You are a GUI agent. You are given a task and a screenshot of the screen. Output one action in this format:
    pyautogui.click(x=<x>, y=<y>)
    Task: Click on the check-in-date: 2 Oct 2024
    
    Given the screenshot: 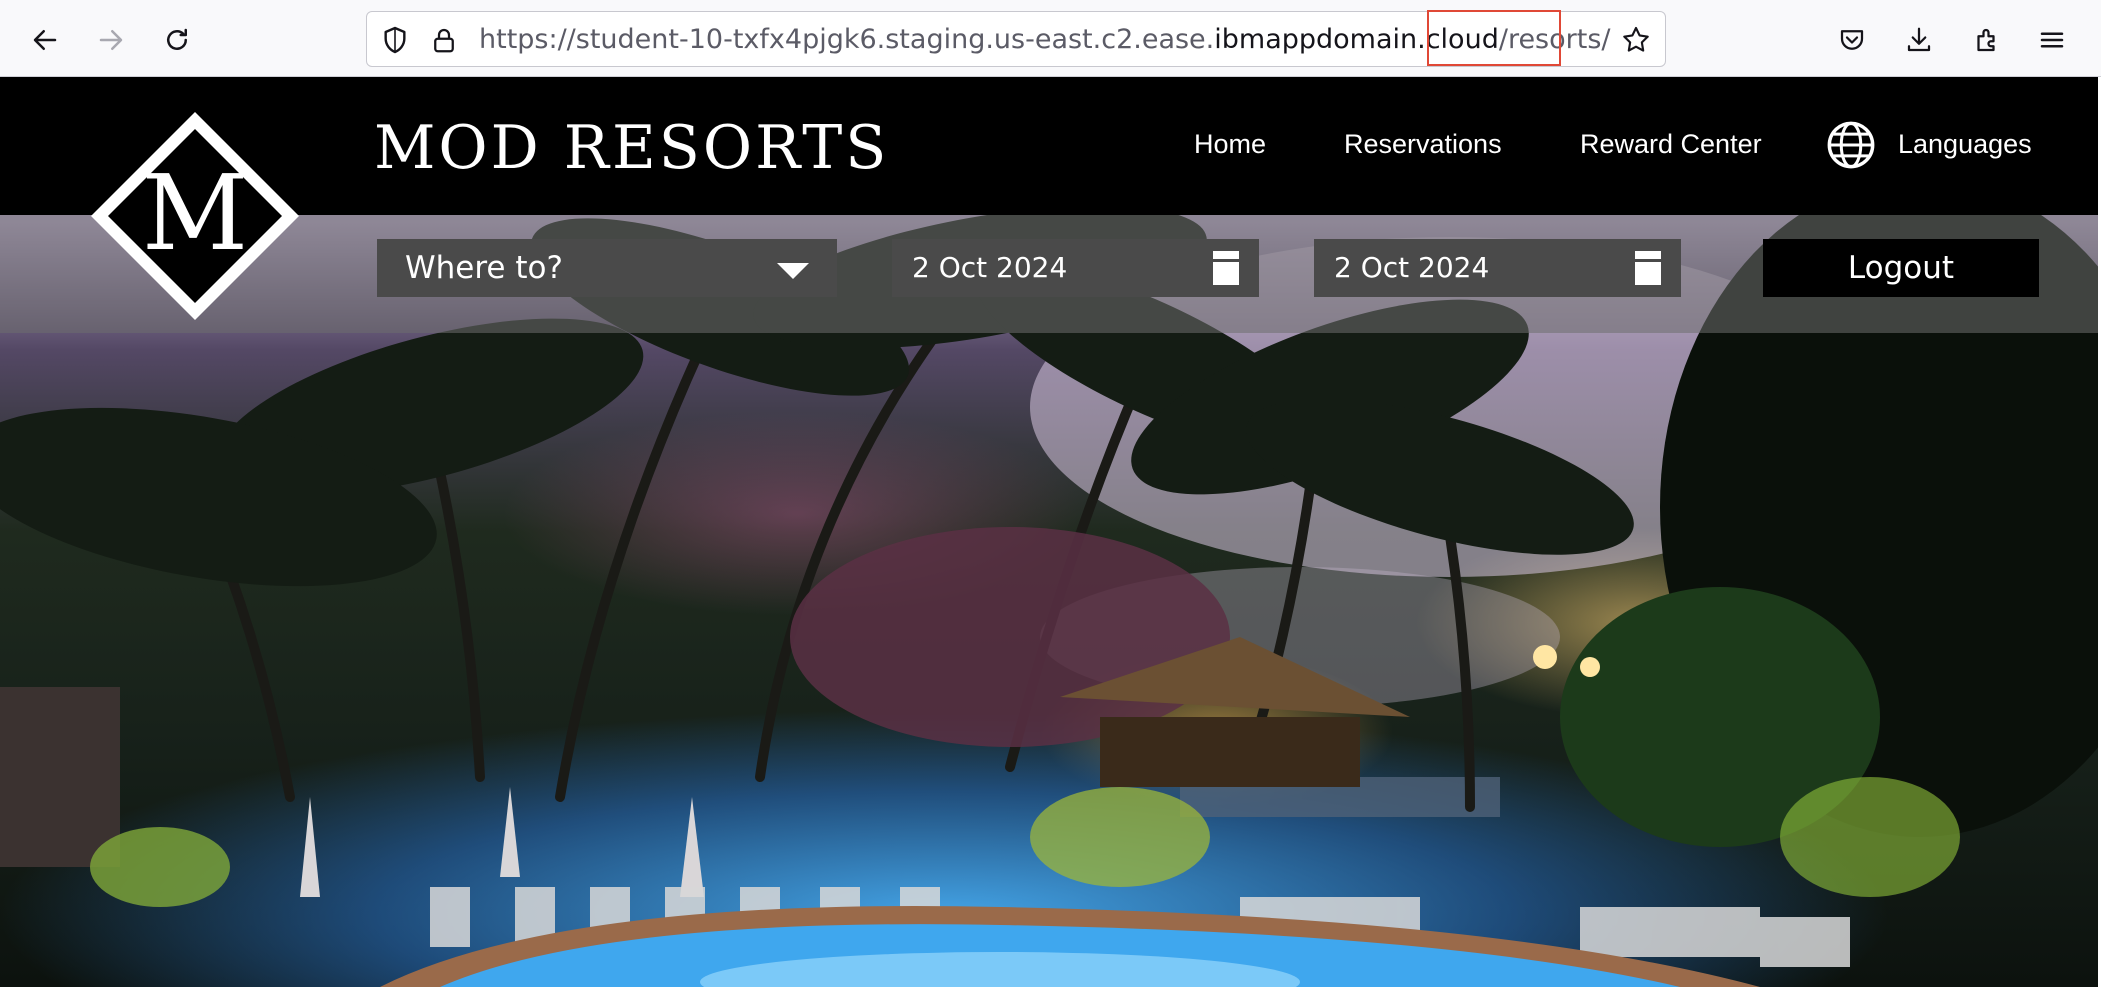 What is the action you would take?
    pyautogui.click(x=990, y=267)
    